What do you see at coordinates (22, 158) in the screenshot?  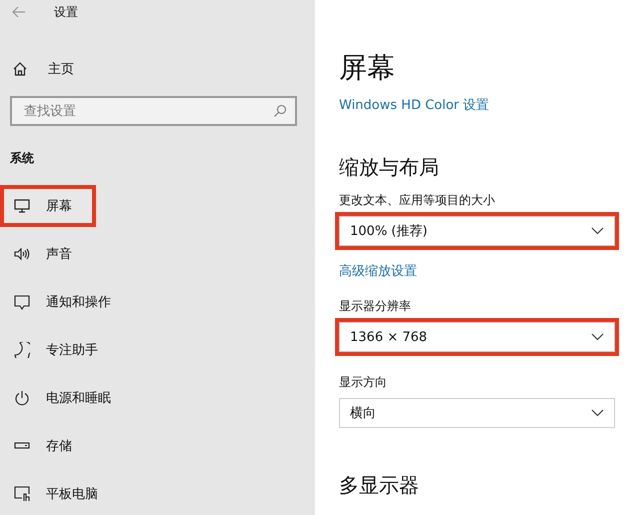 I see `section-label: 系统` at bounding box center [22, 158].